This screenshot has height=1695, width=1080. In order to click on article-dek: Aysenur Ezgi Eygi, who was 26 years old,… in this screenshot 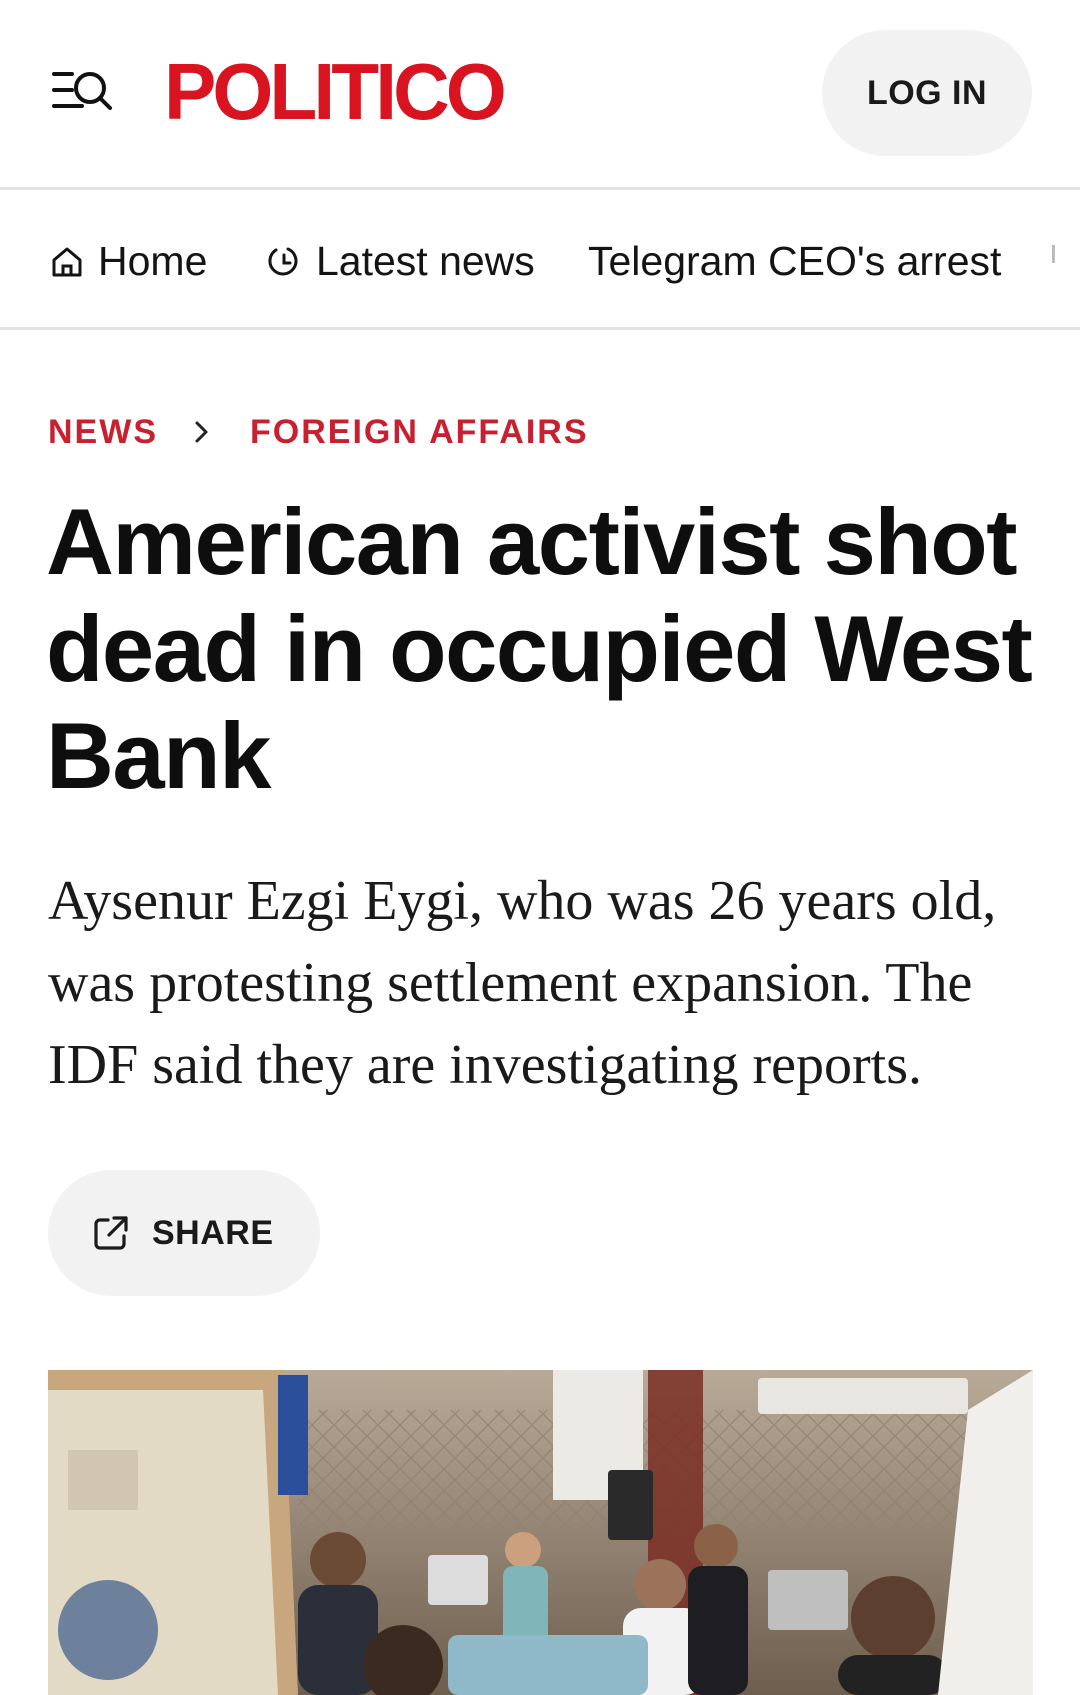, I will do `click(522, 983)`.